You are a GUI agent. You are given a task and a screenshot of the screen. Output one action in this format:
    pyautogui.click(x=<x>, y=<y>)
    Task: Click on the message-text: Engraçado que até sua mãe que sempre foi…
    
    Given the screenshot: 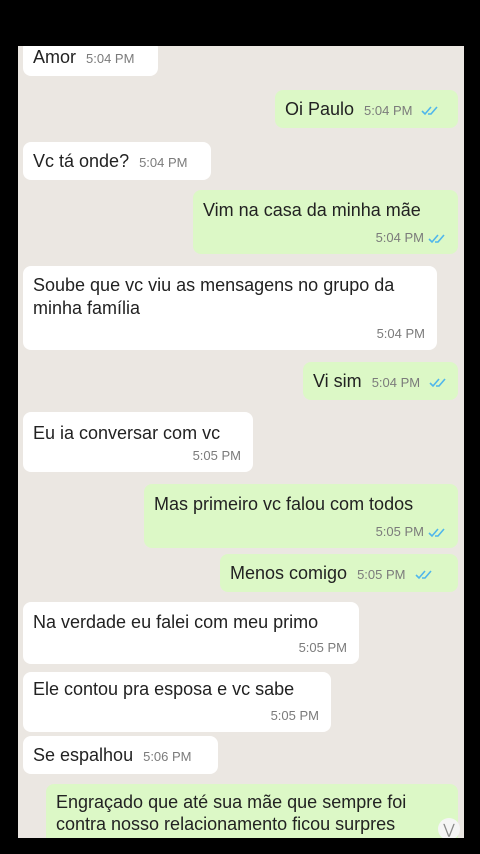 What is the action you would take?
    pyautogui.click(x=231, y=813)
    